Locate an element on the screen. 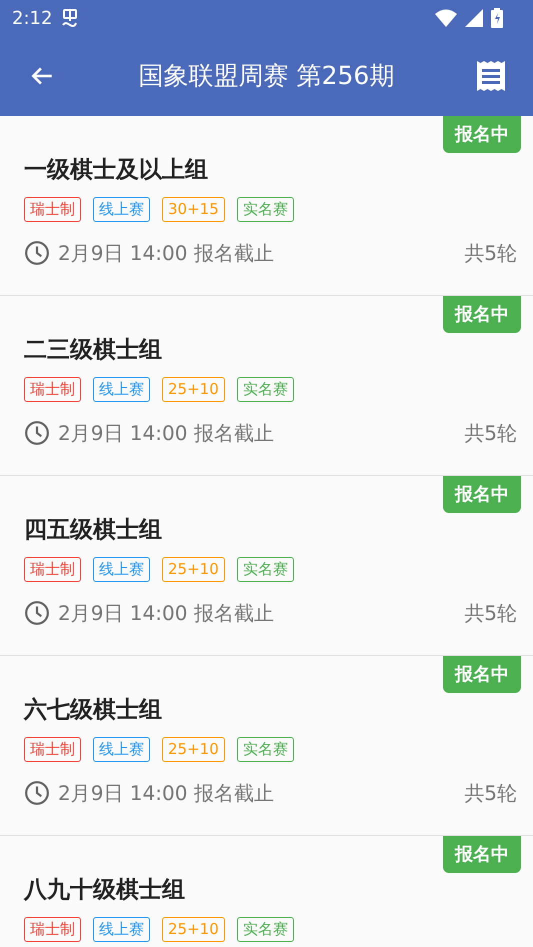 This screenshot has height=947, width=533. wifi-icon is located at coordinates (446, 18).